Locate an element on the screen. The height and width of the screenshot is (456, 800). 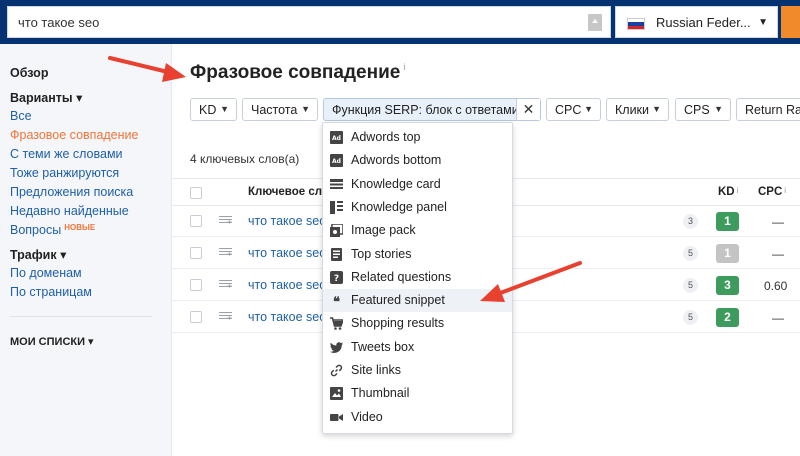
search-input: что такое seo is located at coordinates (309, 22).